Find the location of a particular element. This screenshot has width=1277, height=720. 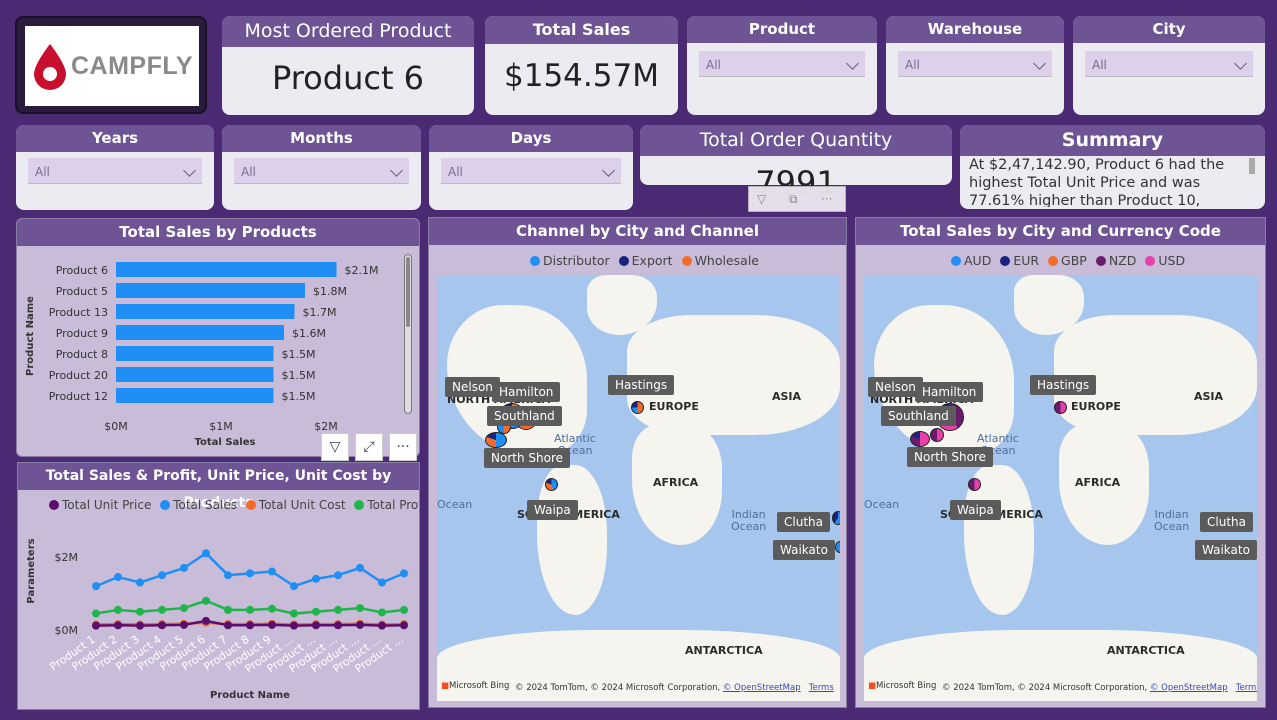

bing-logo: ■Microsoft Bing is located at coordinates (475, 686).